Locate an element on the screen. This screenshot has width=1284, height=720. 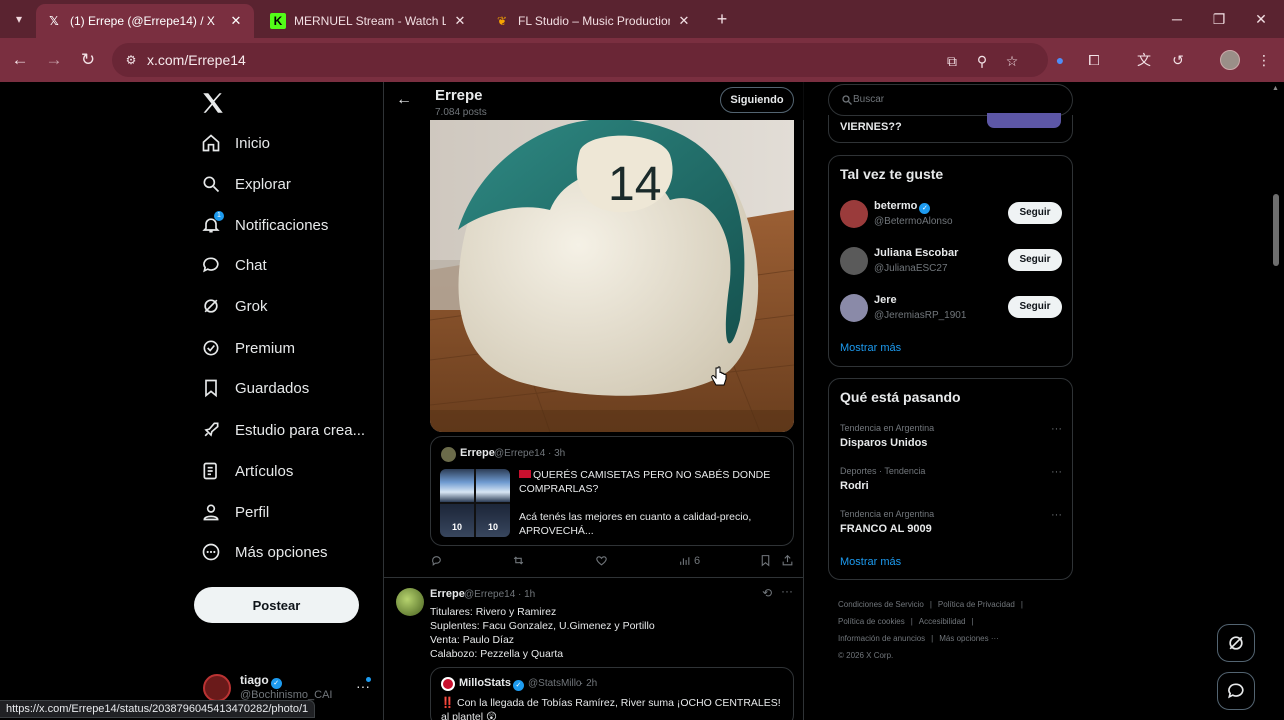
back-button: ← is located at coordinates (20, 60).